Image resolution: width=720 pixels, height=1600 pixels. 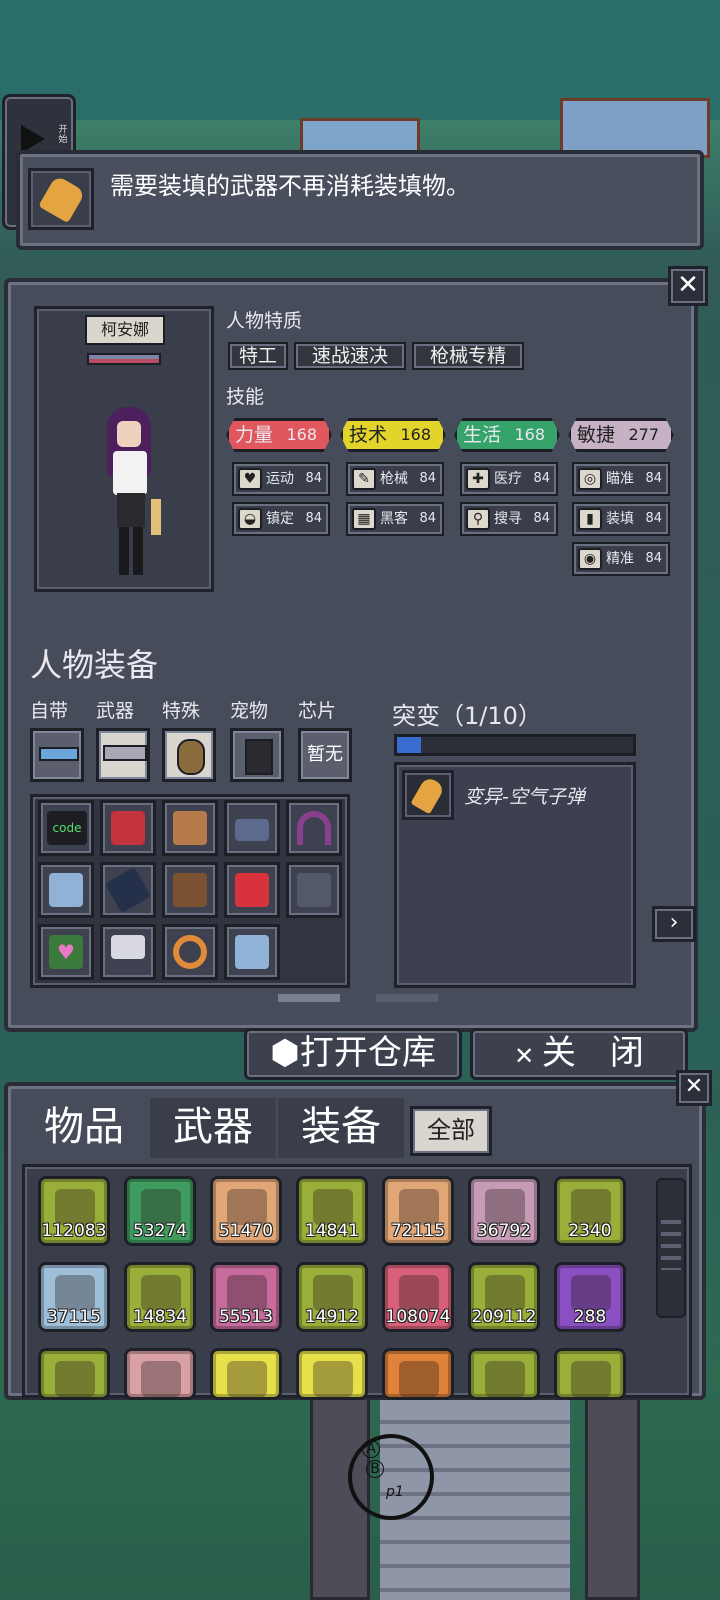 I want to click on builtin-gun-slot, so click(x=57, y=755).